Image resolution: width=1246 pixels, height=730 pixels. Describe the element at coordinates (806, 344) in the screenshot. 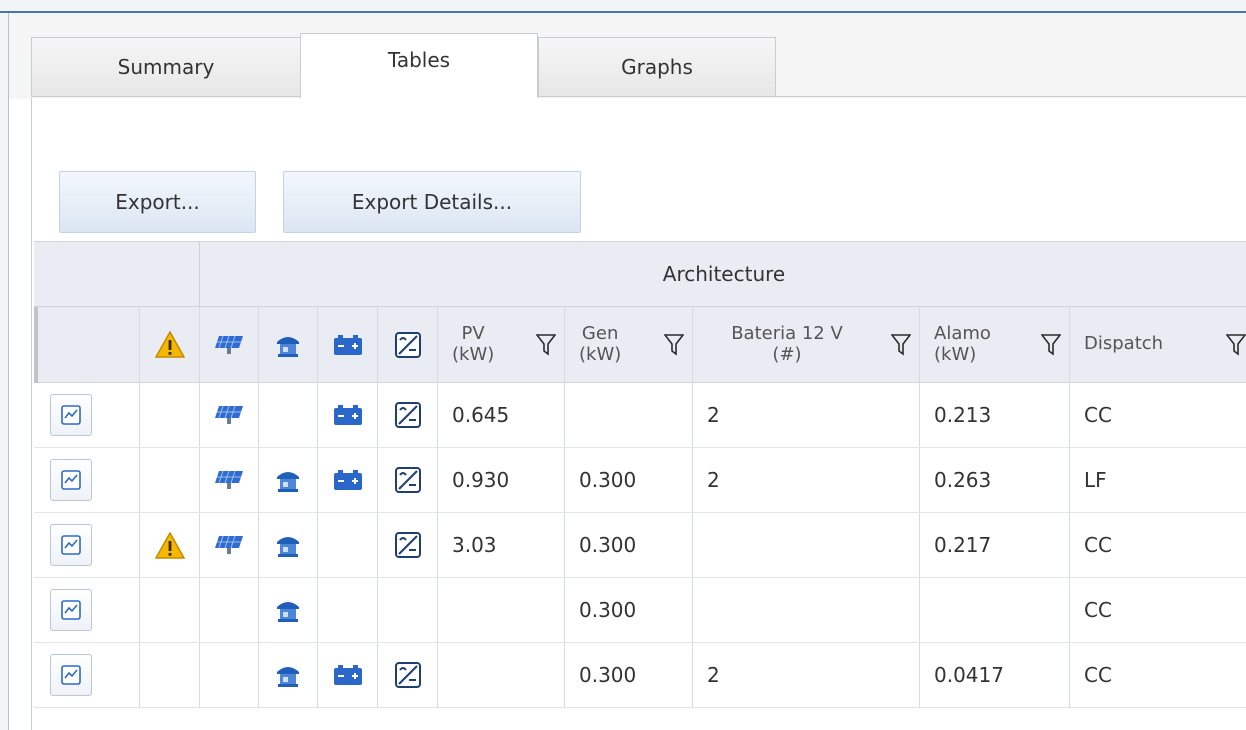

I see `header-bateria: Bateria 12 V (#)` at that location.